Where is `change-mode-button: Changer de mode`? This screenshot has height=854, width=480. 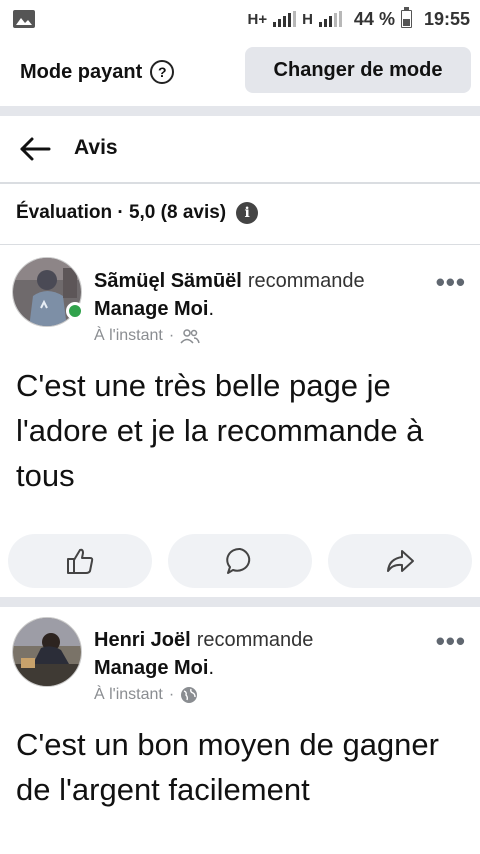 change-mode-button: Changer de mode is located at coordinates (358, 70).